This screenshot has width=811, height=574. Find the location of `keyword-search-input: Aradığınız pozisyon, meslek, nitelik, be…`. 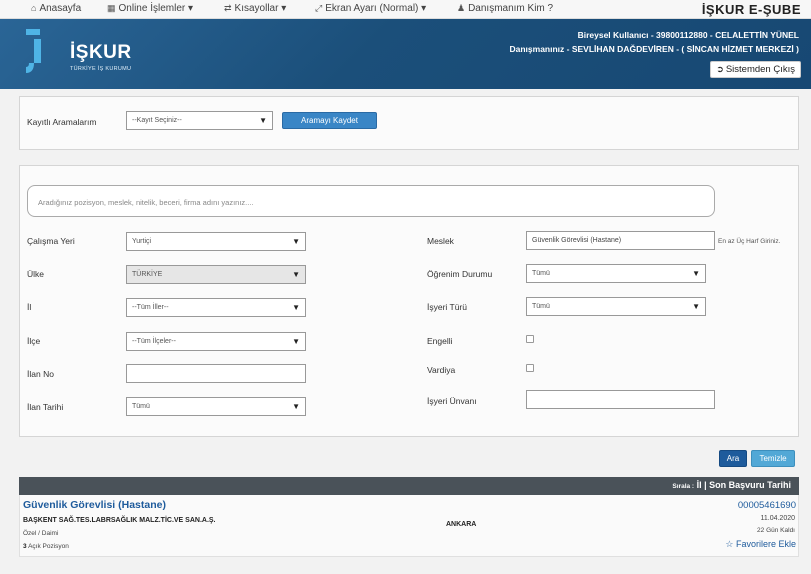

keyword-search-input: Aradığınız pozisyon, meslek, nitelik, be… is located at coordinates (371, 201).